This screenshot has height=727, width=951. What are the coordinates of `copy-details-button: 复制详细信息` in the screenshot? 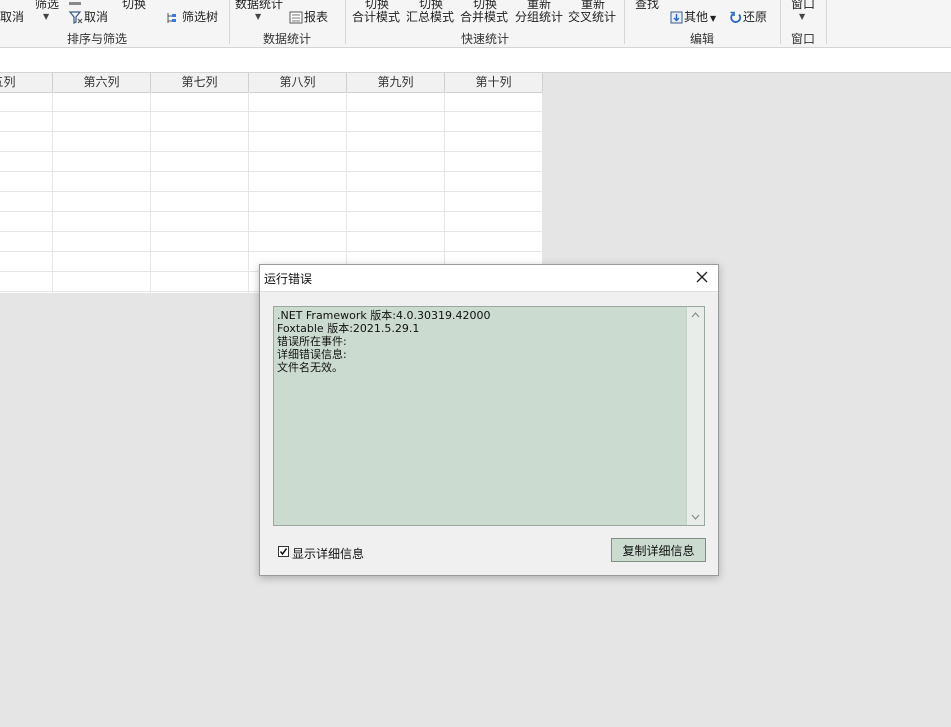 It's located at (658, 550).